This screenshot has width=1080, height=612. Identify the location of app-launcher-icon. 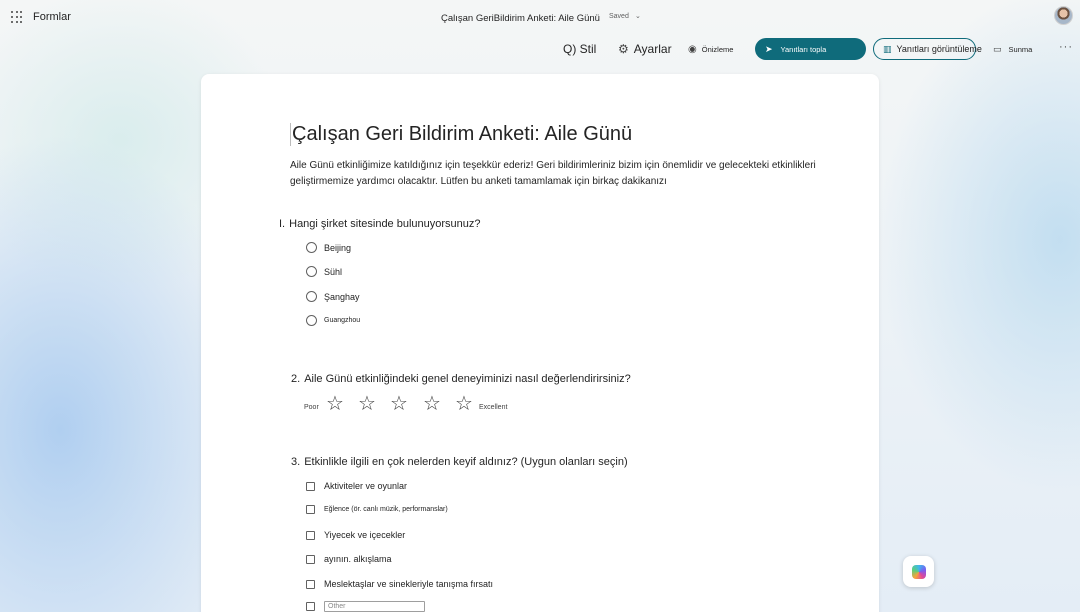
(17, 17).